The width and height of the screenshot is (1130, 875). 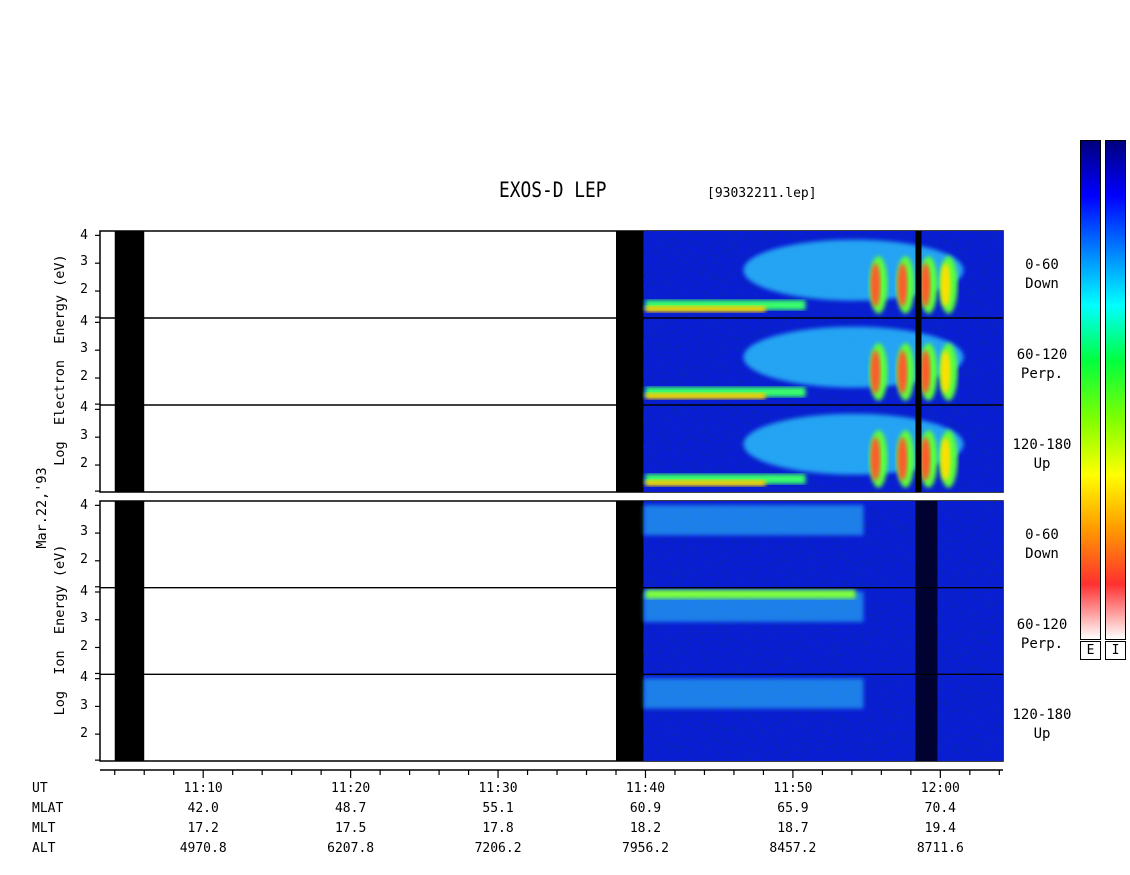 What do you see at coordinates (823, 361) in the screenshot?
I see `spectrogram-electron` at bounding box center [823, 361].